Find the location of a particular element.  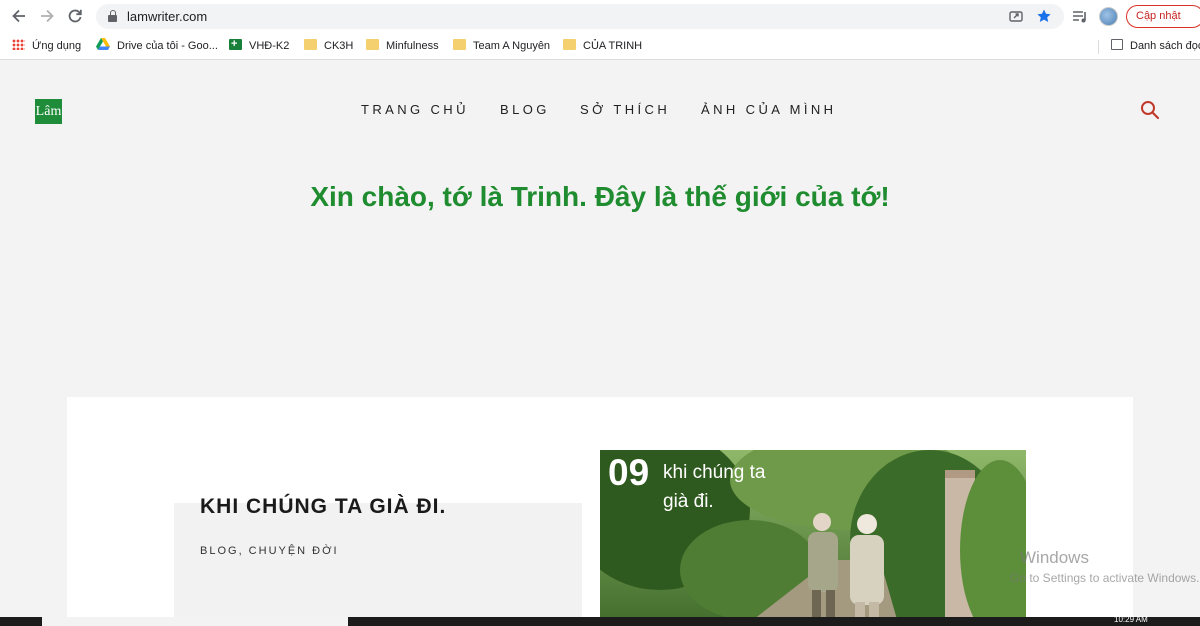

profile-avatar is located at coordinates (1108, 16).